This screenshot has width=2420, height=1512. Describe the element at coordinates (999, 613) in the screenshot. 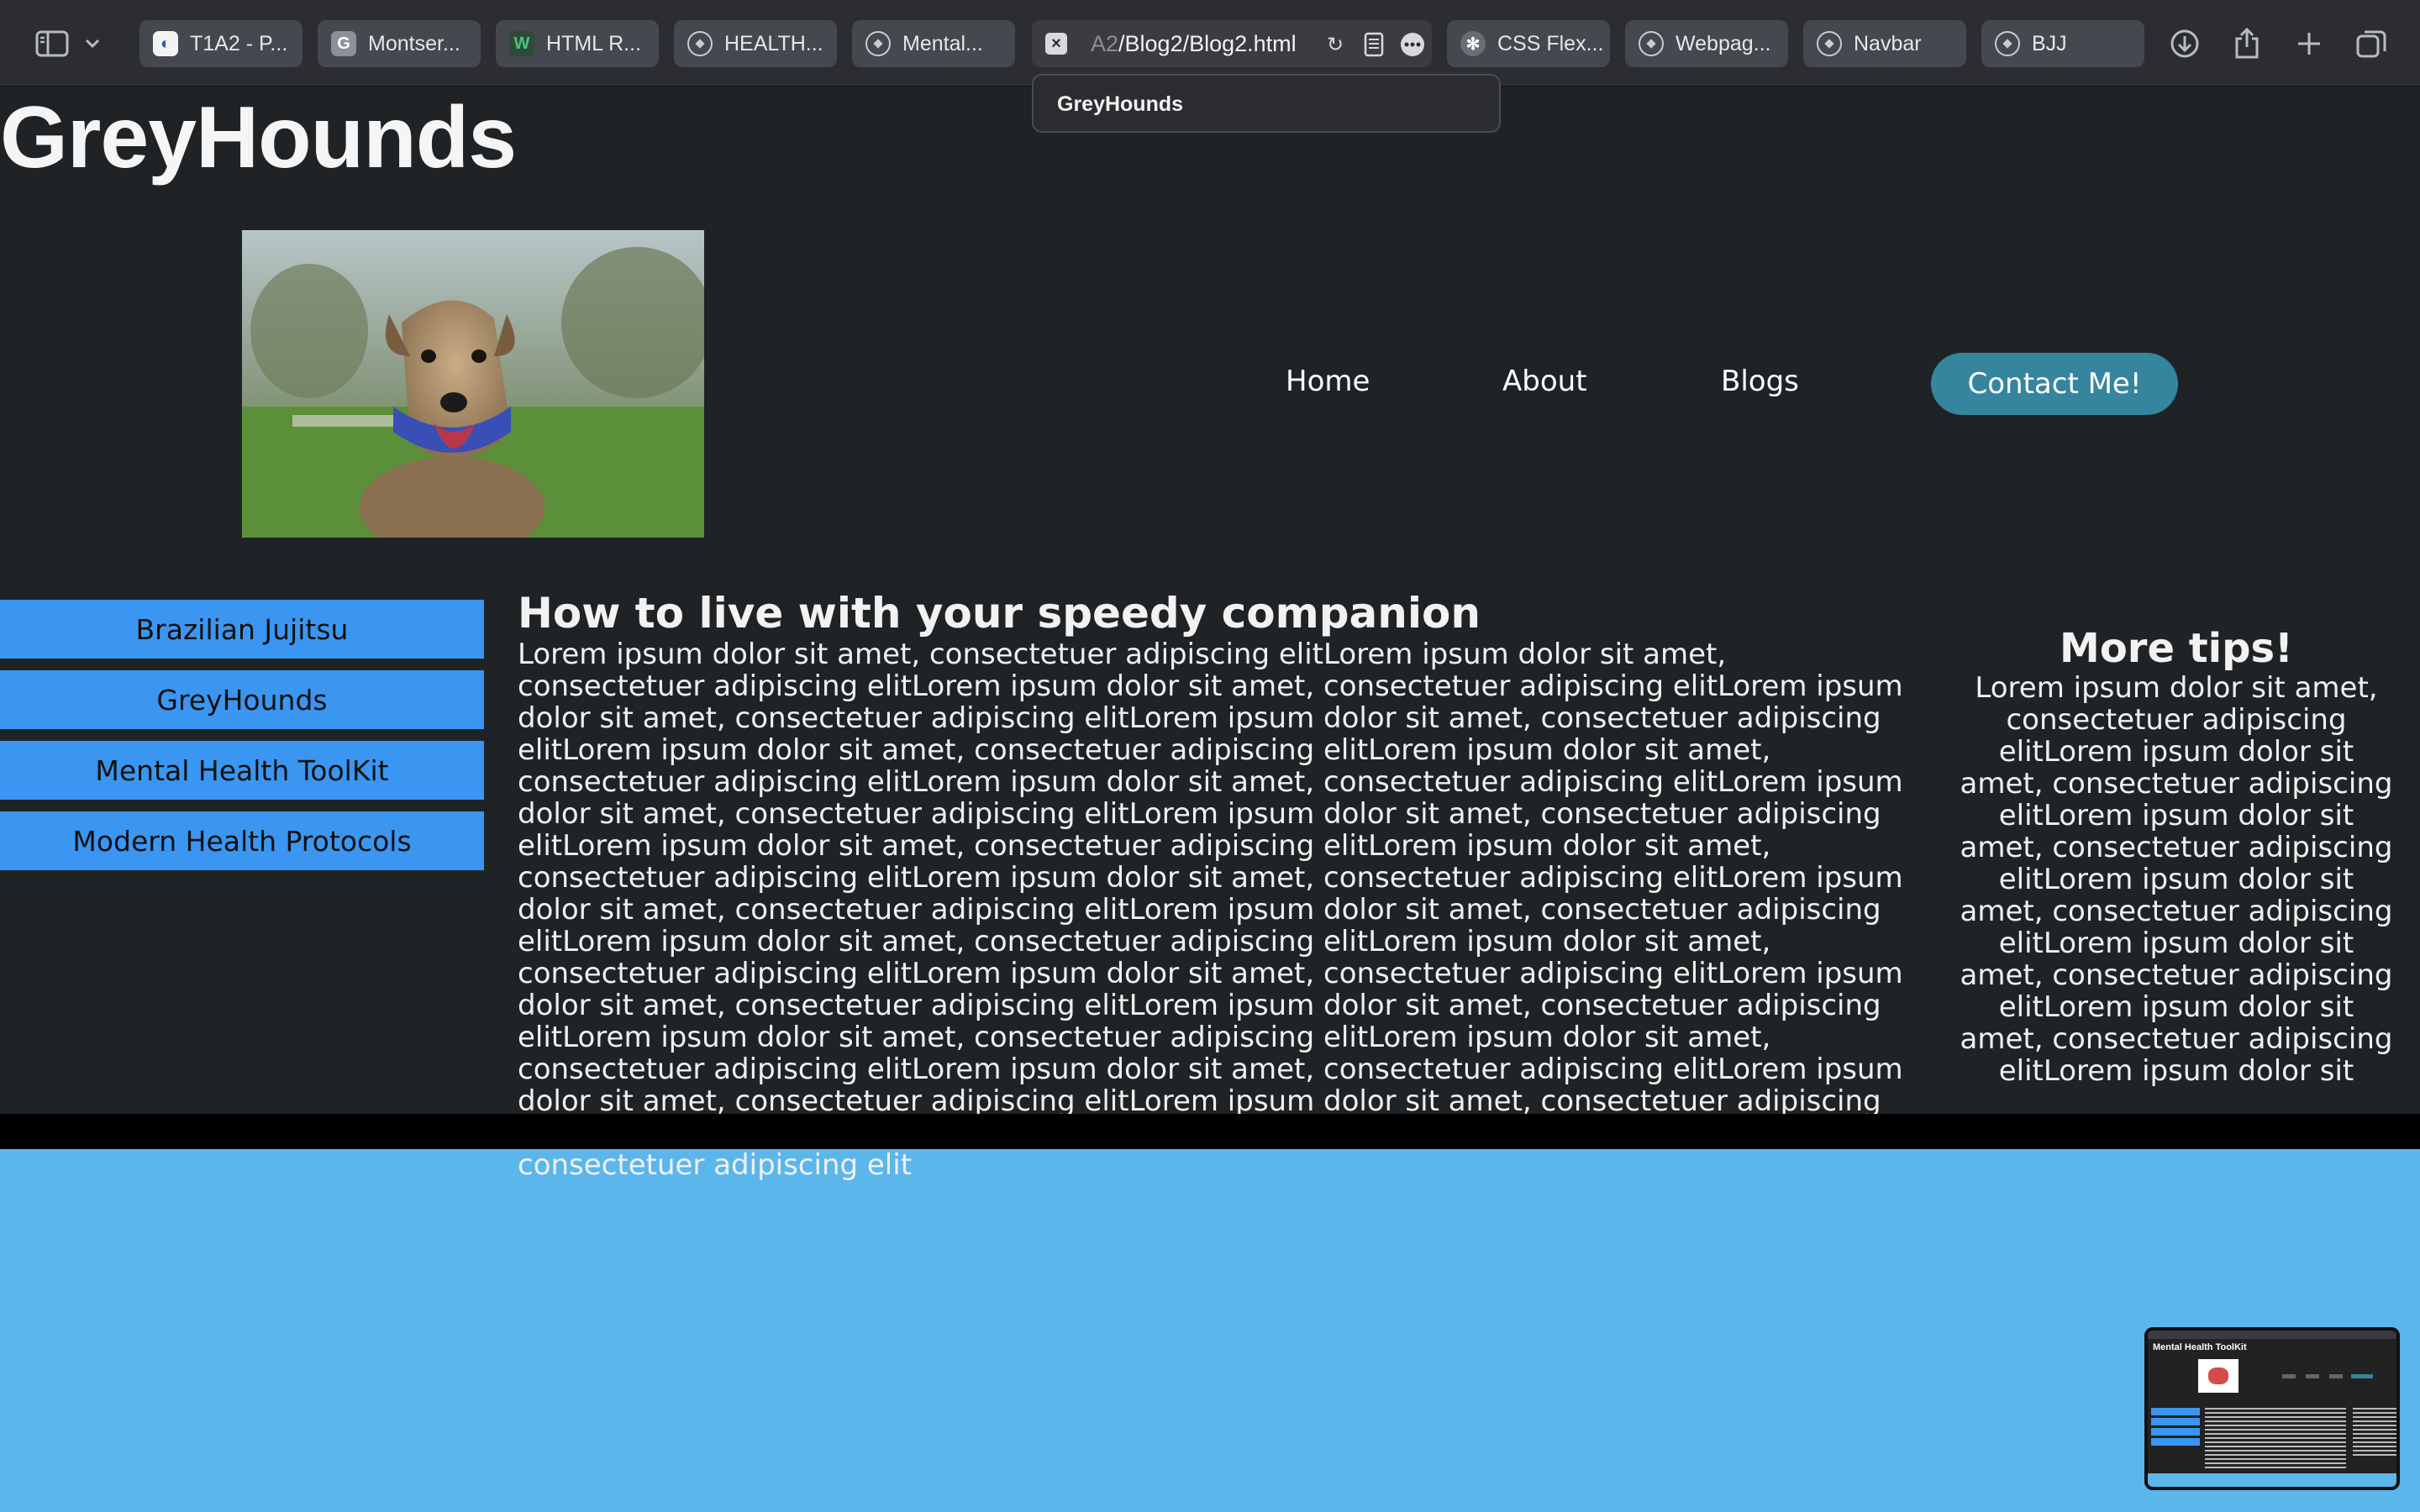

I see `article-heading: How to live with your speedy companion` at that location.